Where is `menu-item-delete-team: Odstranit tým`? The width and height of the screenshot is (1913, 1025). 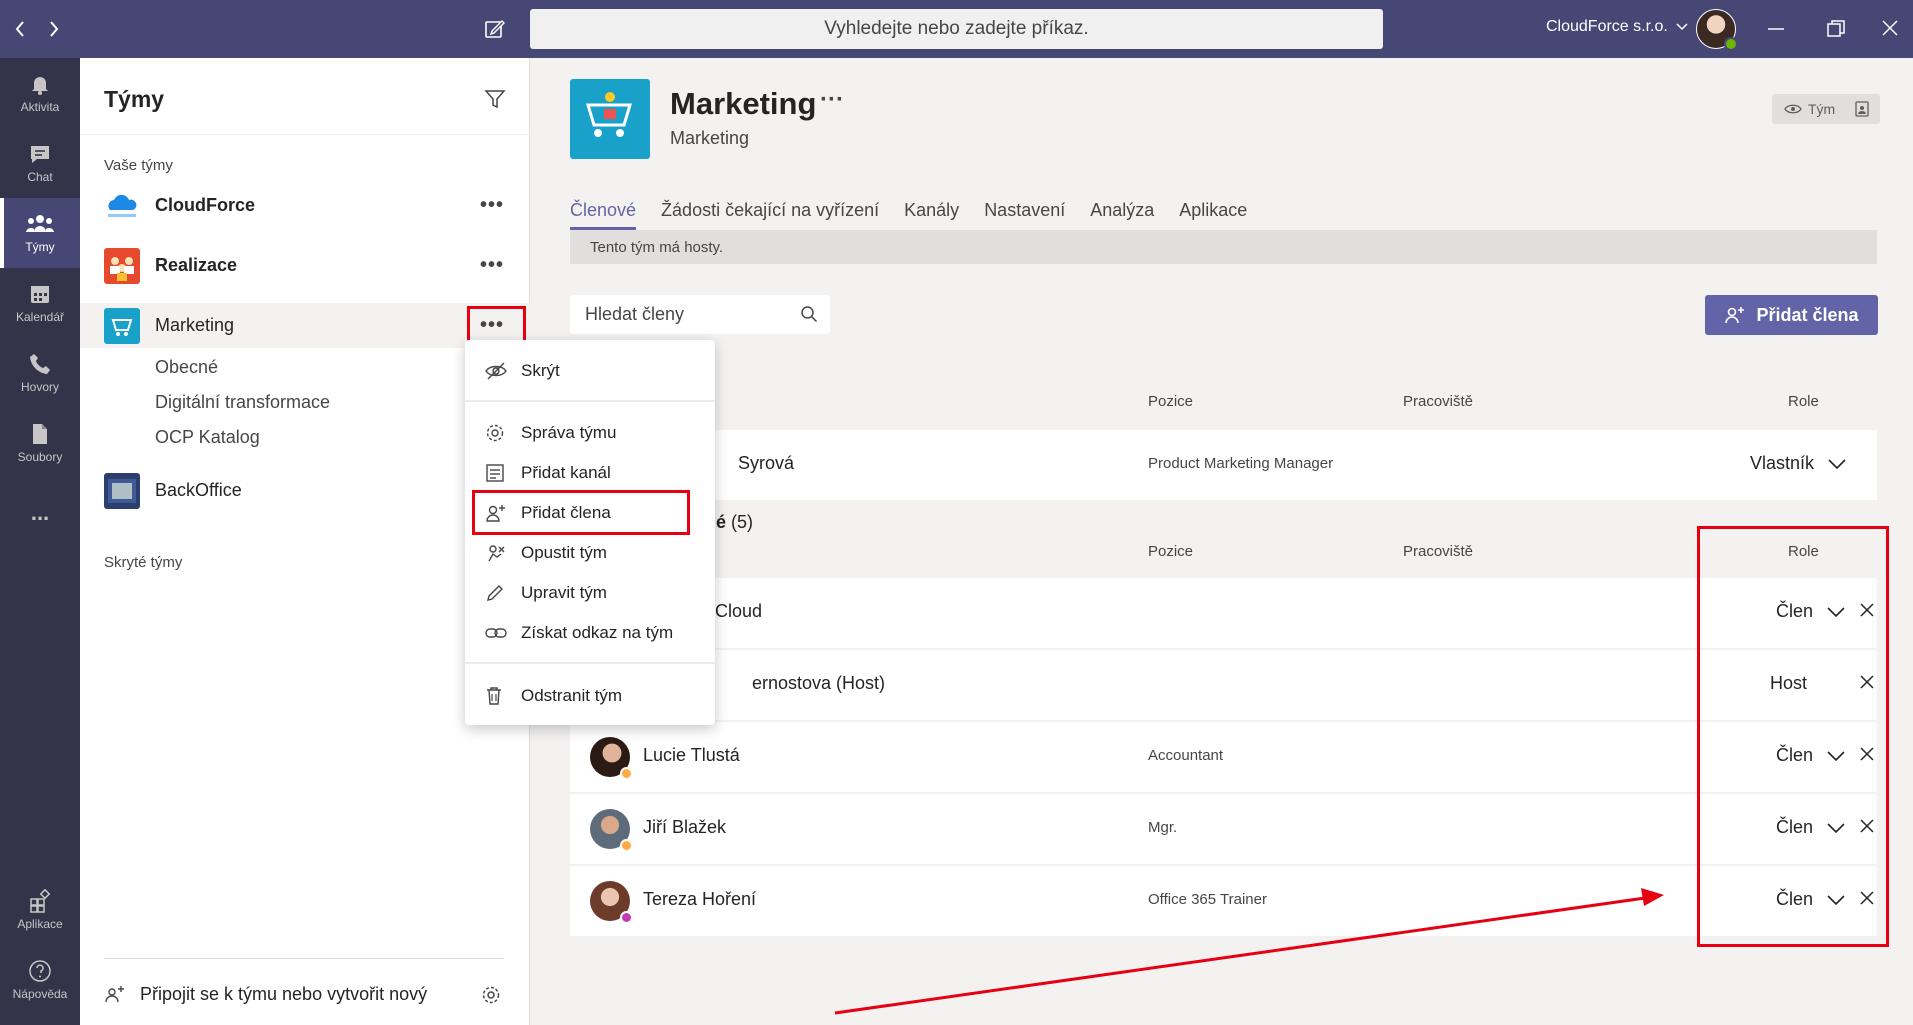 menu-item-delete-team: Odstranit tým is located at coordinates (590, 696).